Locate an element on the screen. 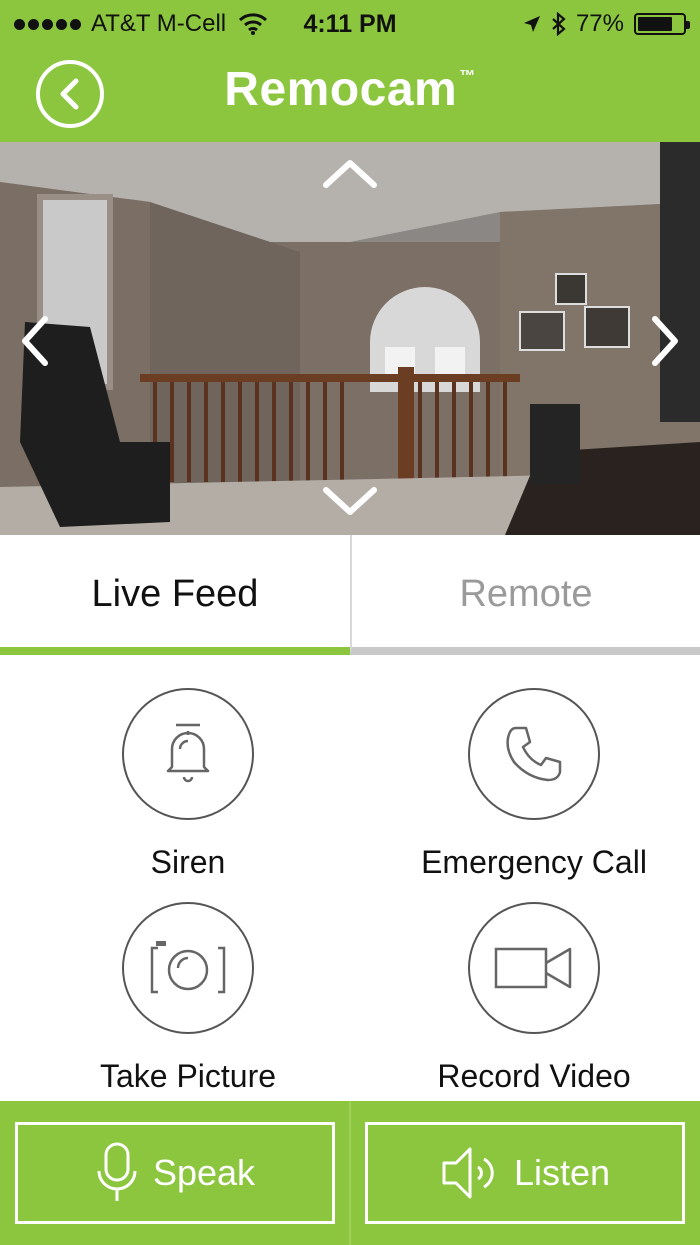 Image resolution: width=700 pixels, height=1245 pixels. siren-button is located at coordinates (188, 754).